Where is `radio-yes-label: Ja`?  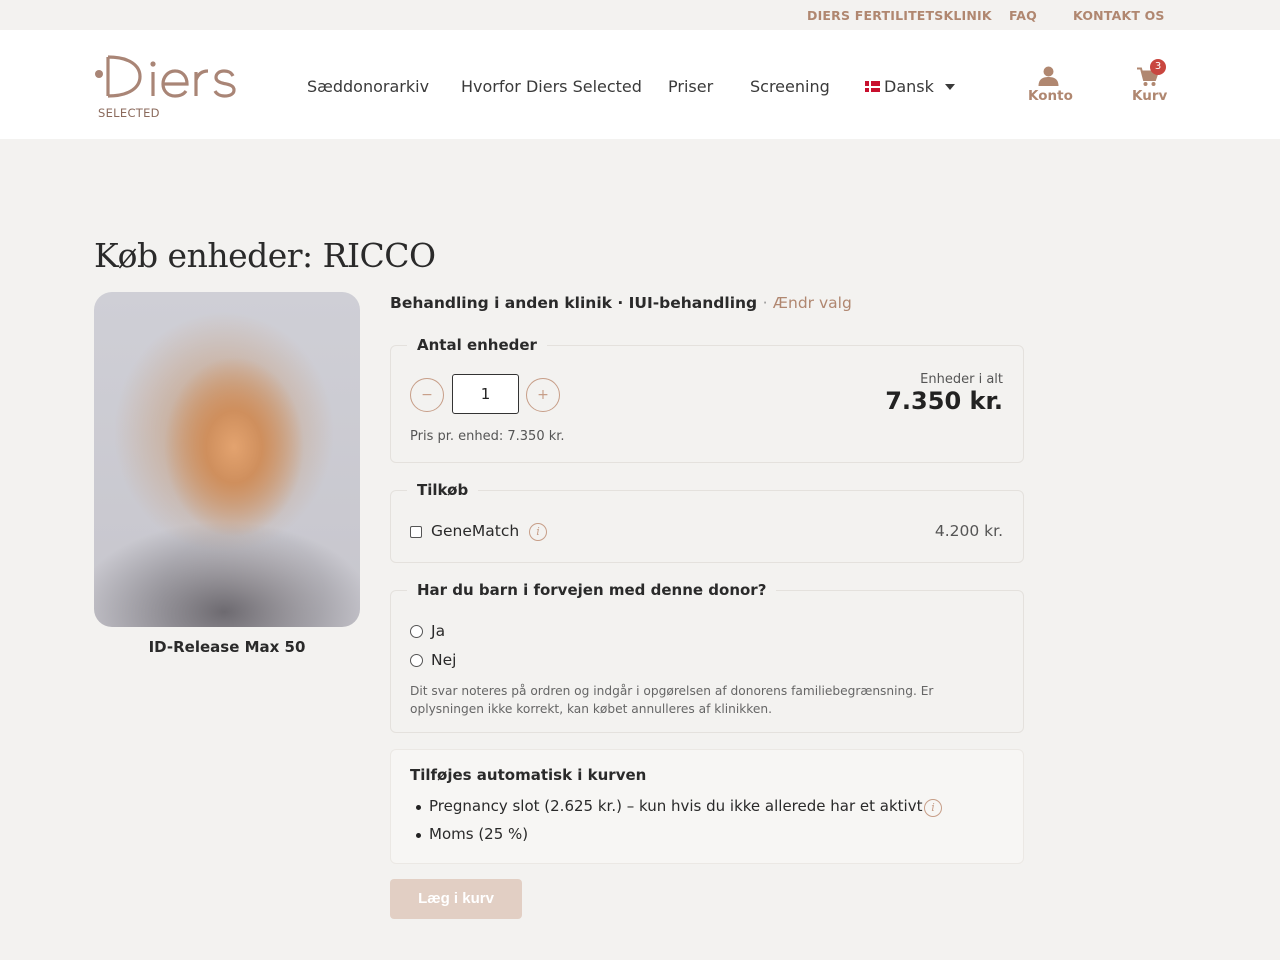 radio-yes-label: Ja is located at coordinates (438, 631).